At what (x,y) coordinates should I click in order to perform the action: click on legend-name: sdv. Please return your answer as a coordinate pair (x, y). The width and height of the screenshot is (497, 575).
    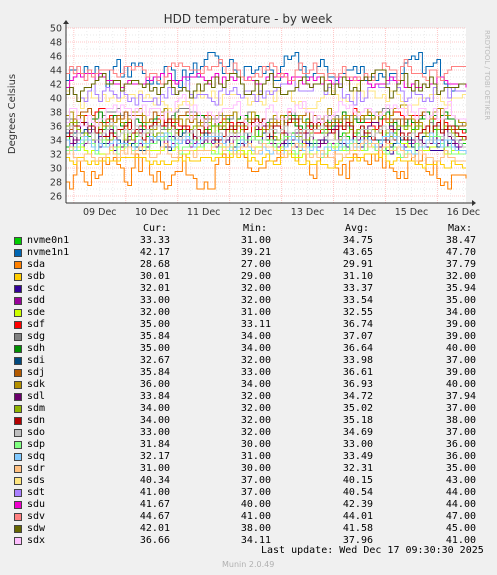
    Looking at the image, I should click on (36, 516).